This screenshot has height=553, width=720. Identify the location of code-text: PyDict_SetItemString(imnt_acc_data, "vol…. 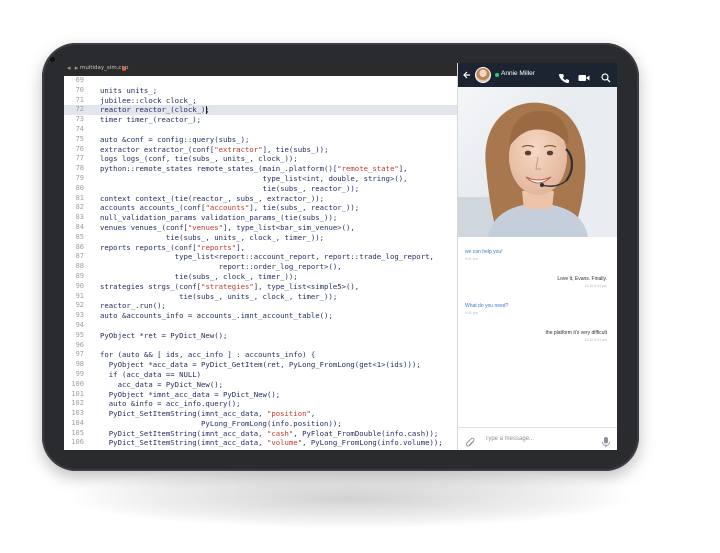
(271, 443).